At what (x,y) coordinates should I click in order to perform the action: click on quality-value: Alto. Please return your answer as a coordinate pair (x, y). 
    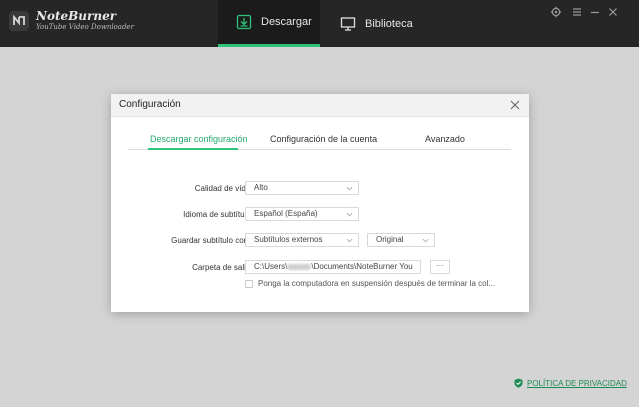
    Looking at the image, I should click on (261, 187).